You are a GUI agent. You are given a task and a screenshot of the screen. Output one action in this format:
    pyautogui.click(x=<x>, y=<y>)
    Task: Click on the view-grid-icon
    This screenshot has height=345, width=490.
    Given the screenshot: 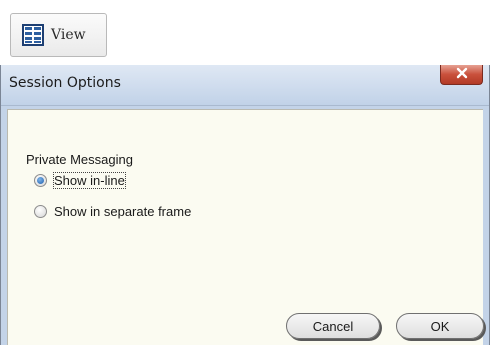 What is the action you would take?
    pyautogui.click(x=33, y=35)
    